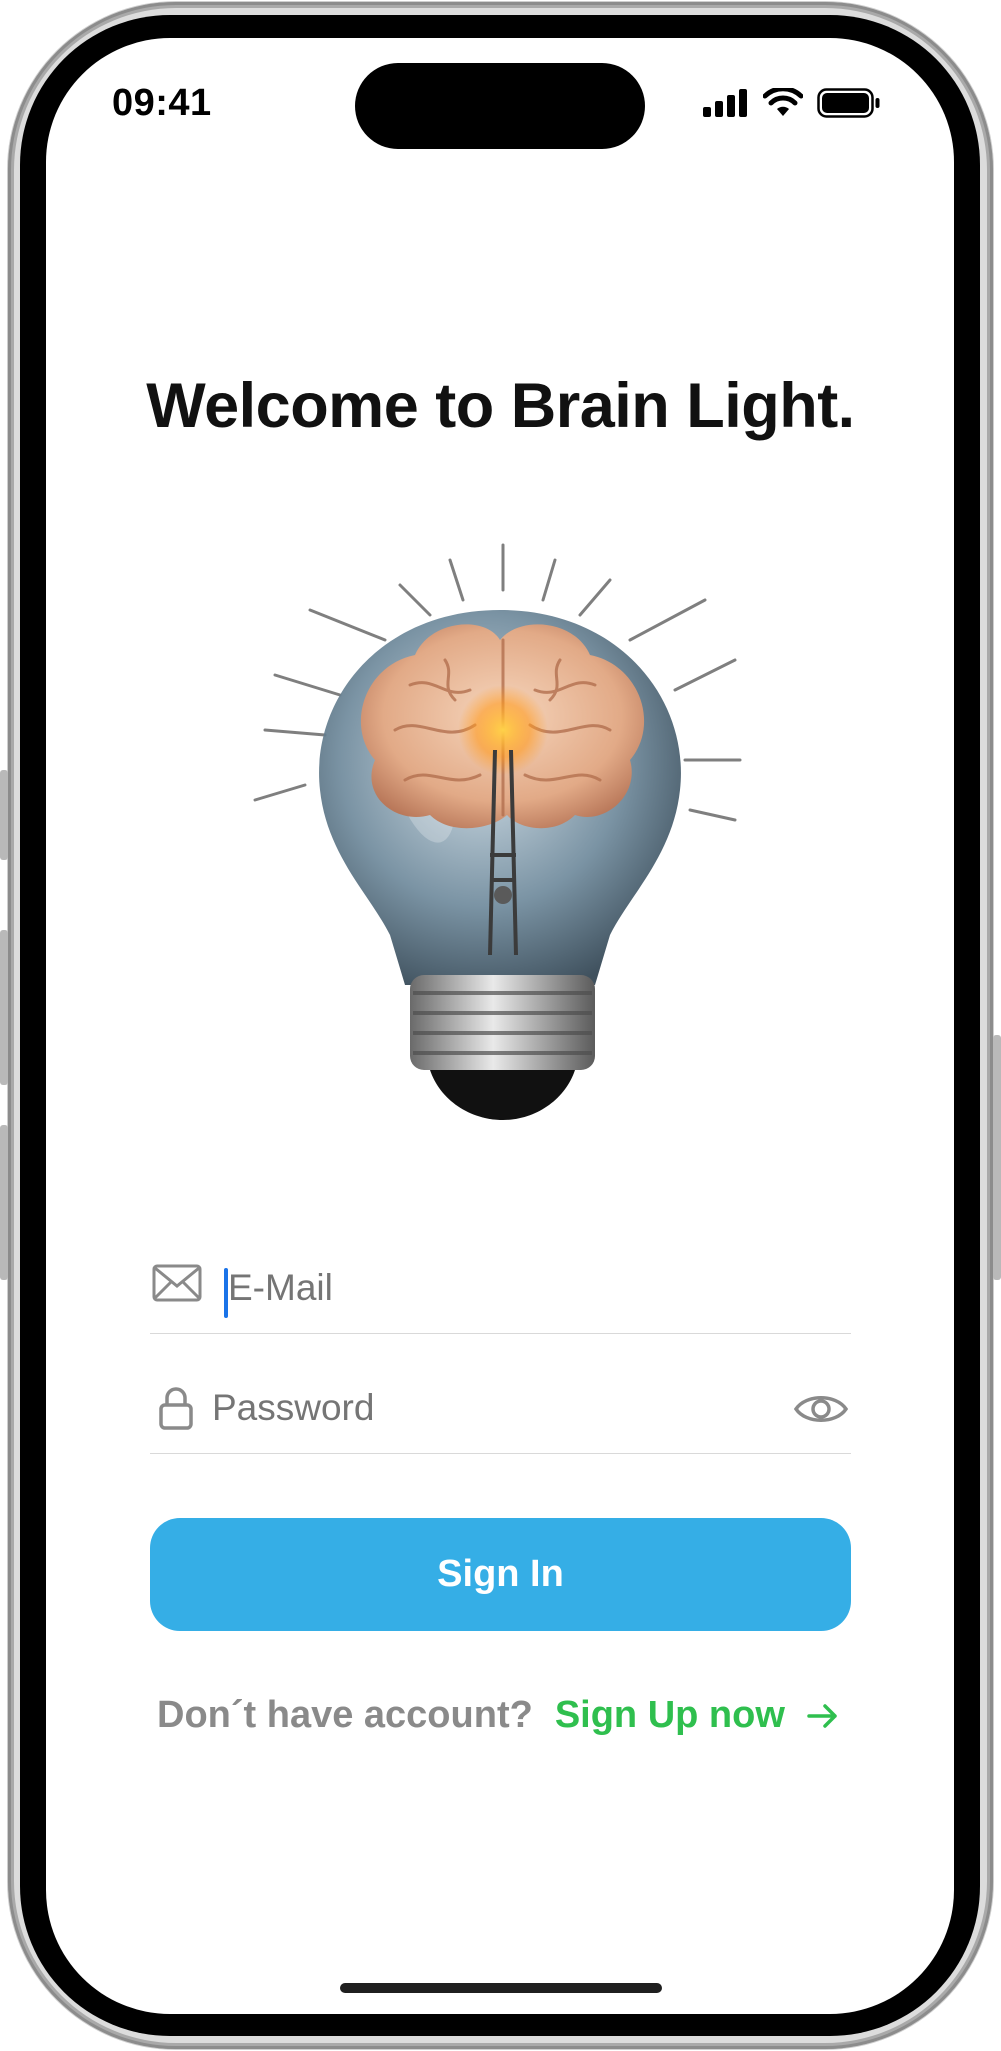 This screenshot has height=2051, width=1001. Describe the element at coordinates (500, 1574) in the screenshot. I see `sign-in-button: Sign In` at that location.